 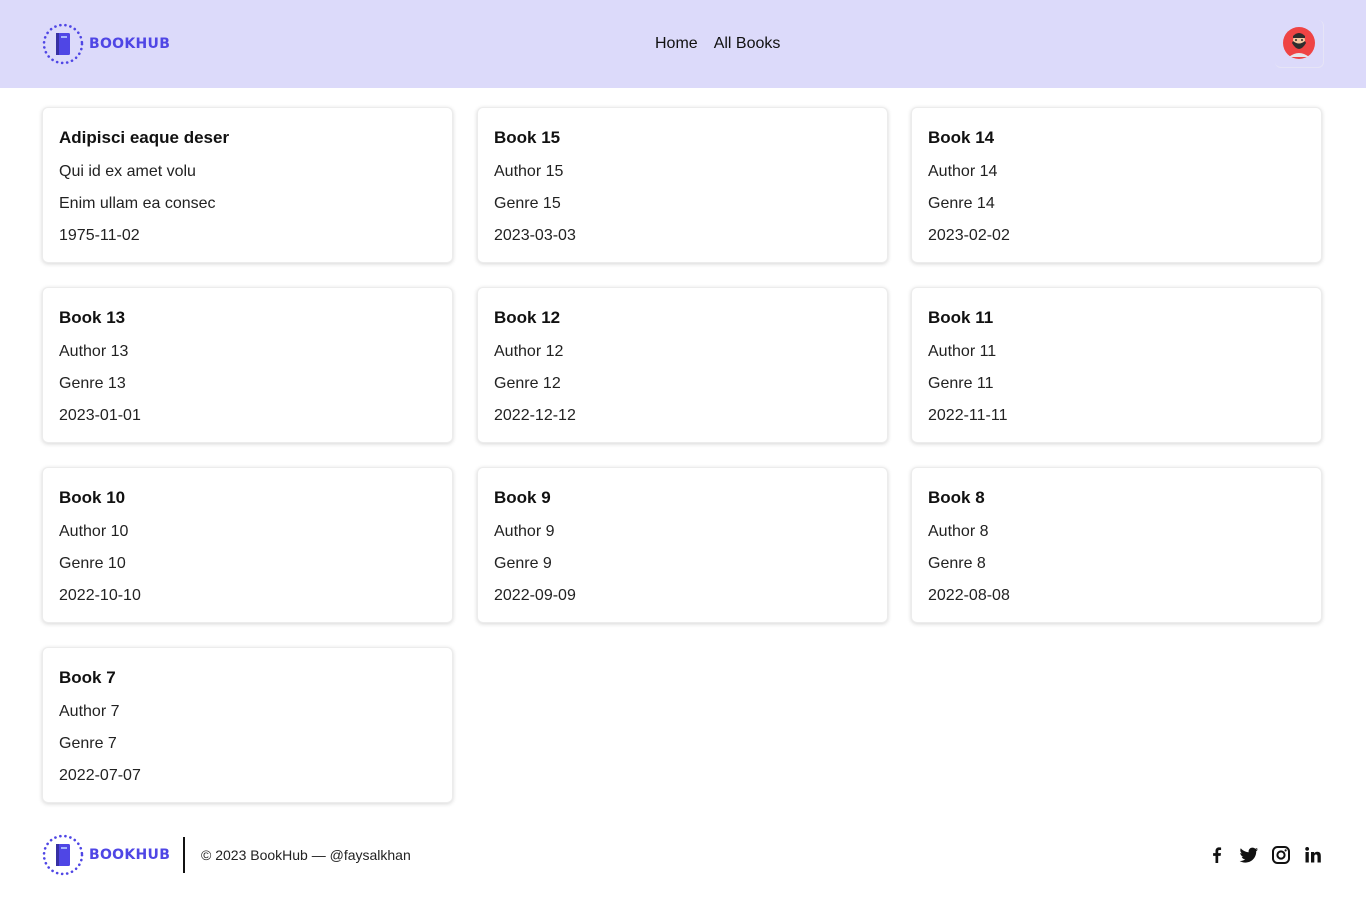 I want to click on book-author: Author 8, so click(x=958, y=531).